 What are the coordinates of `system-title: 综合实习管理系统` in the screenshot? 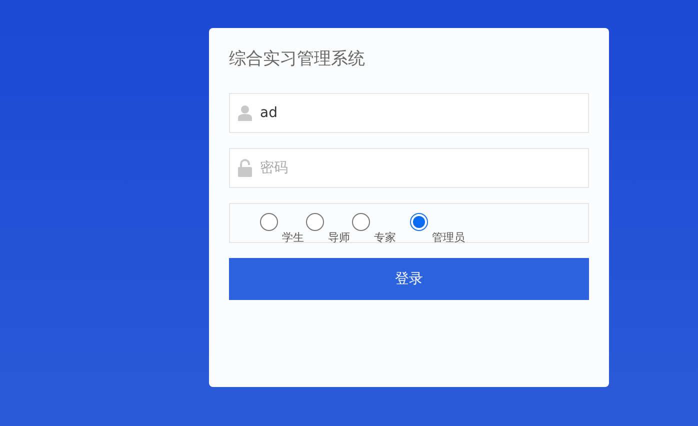 It's located at (297, 59).